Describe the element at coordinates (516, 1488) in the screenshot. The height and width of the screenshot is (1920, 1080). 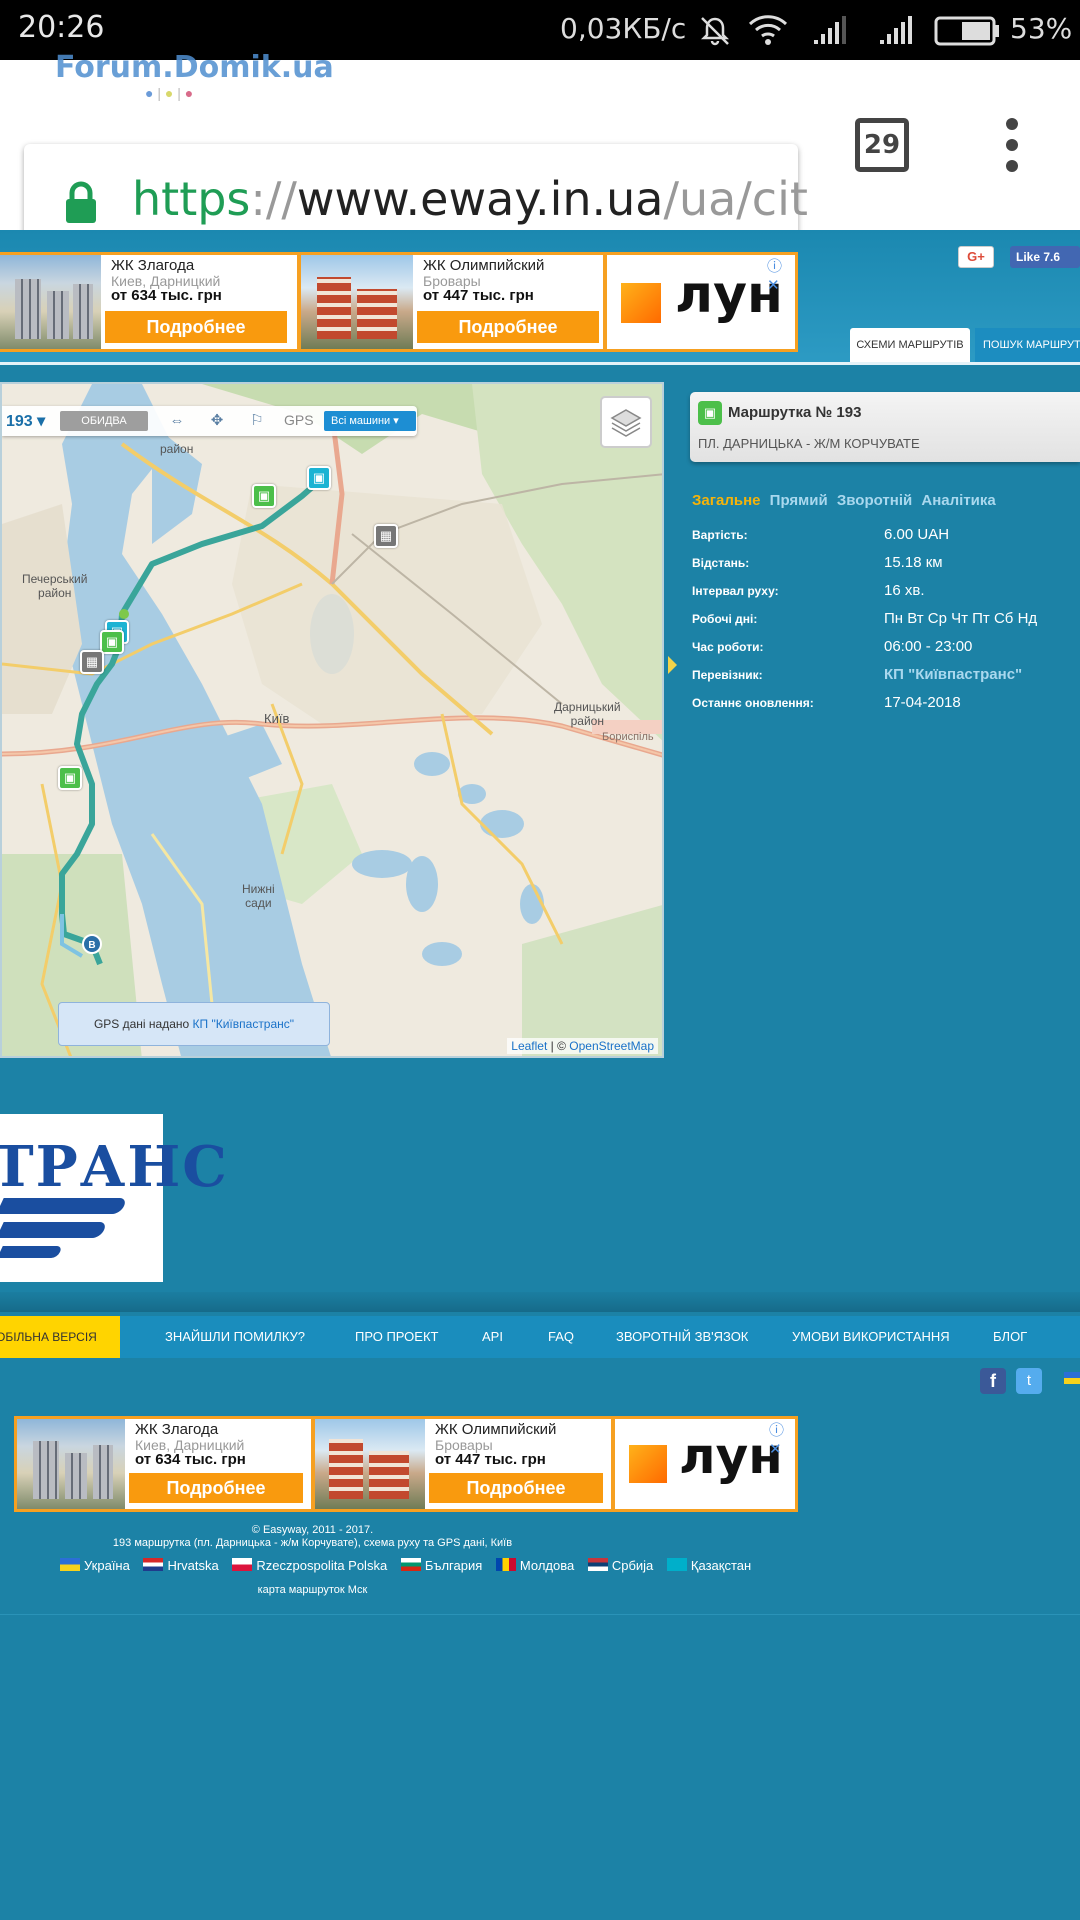
I see `ad-button-4: Подробнее` at that location.